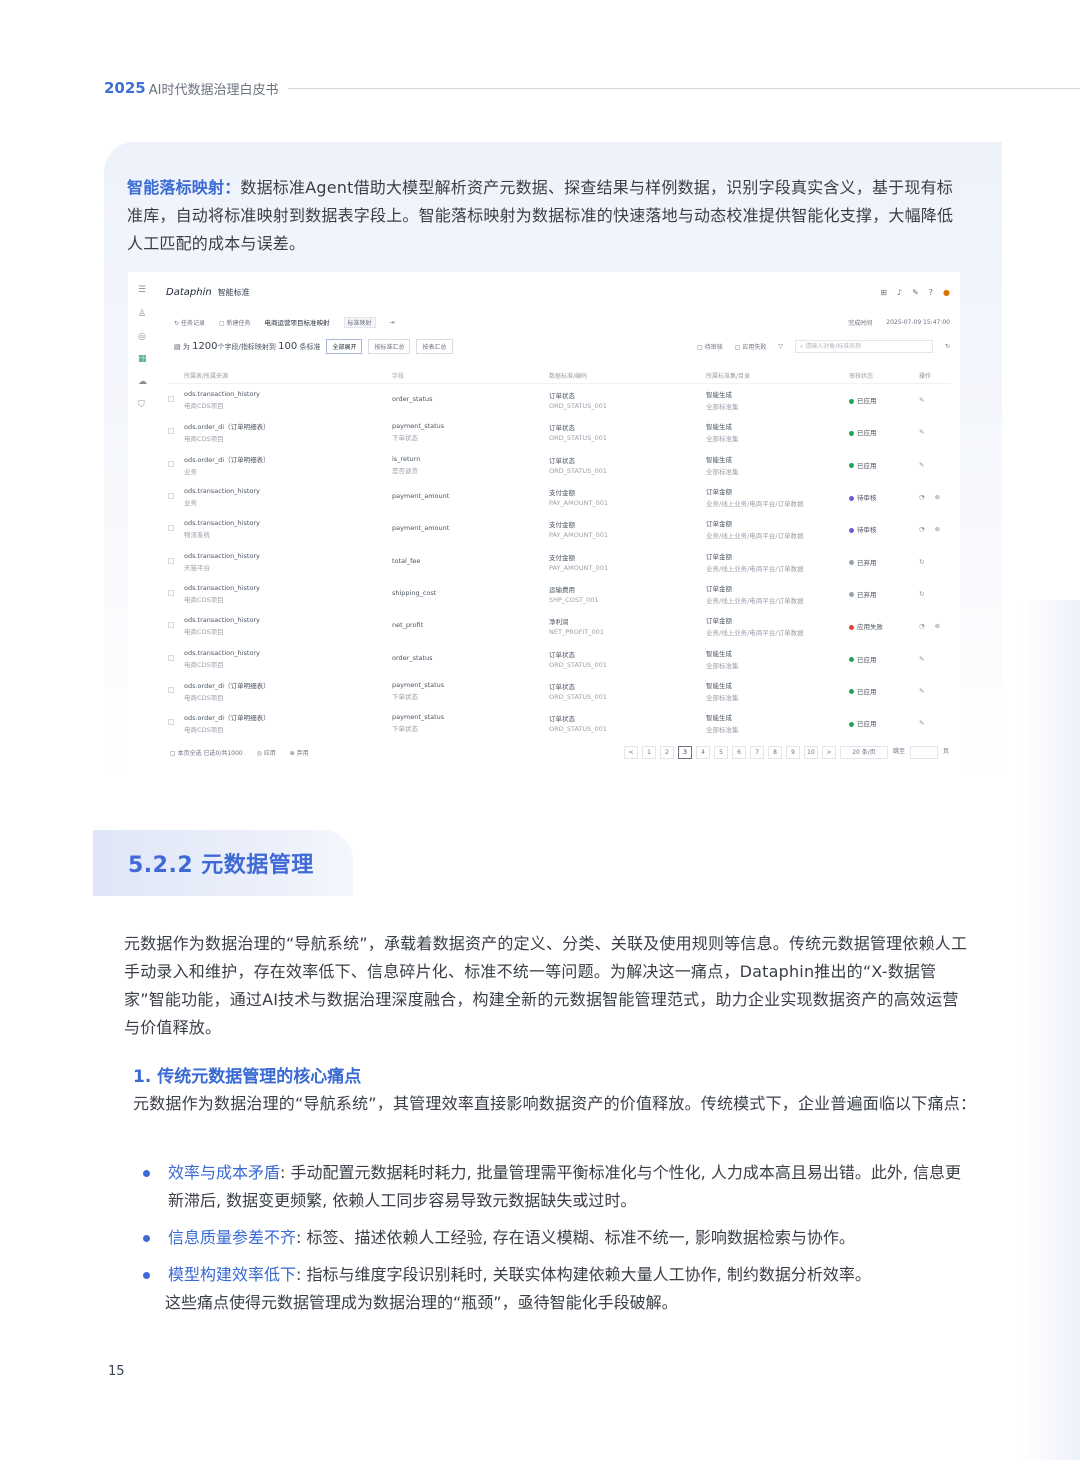  I want to click on discard-button: ⊗ 弃用, so click(299, 752).